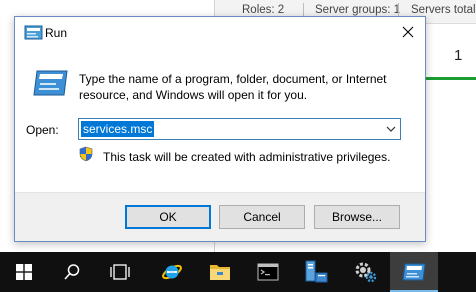  I want to click on ok-button: OK, so click(168, 217).